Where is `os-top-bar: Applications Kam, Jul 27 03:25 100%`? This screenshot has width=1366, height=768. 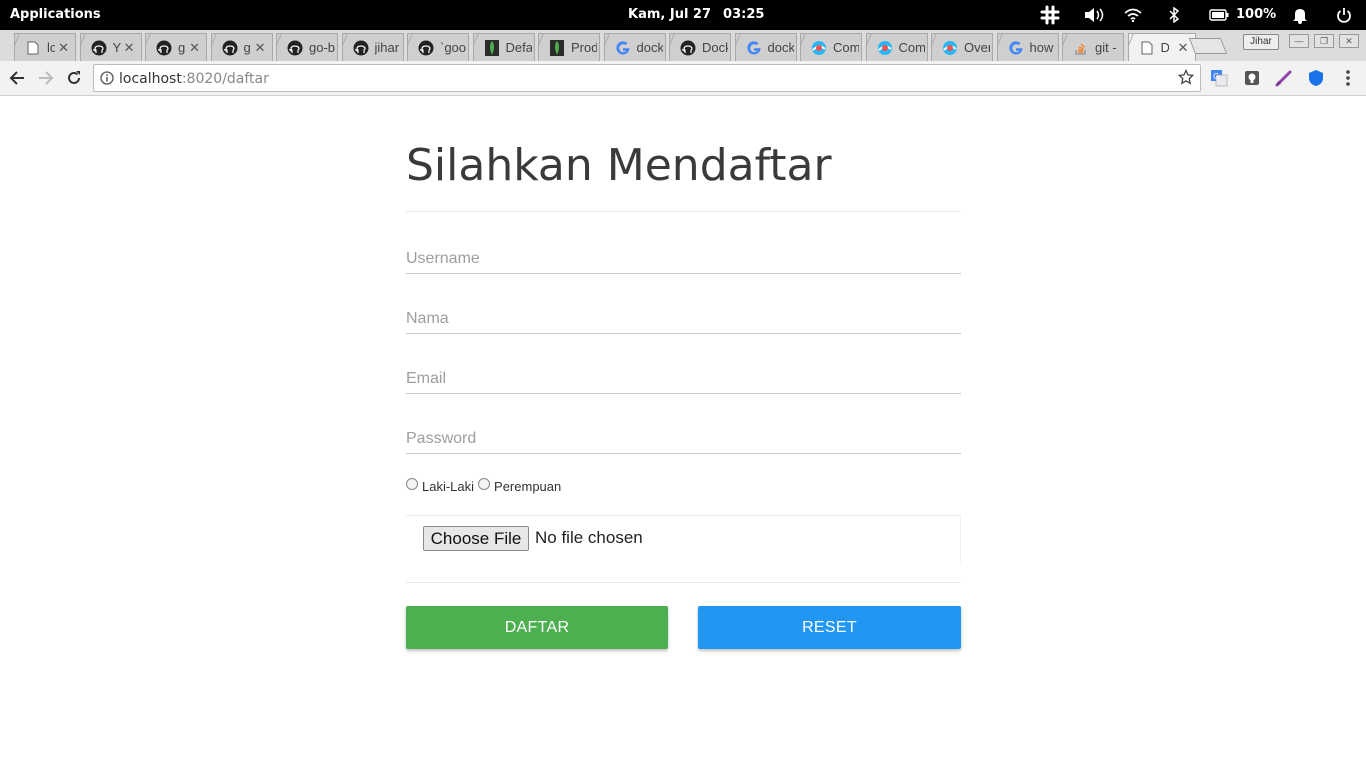
os-top-bar: Applications Kam, Jul 27 03:25 100% is located at coordinates (683, 15).